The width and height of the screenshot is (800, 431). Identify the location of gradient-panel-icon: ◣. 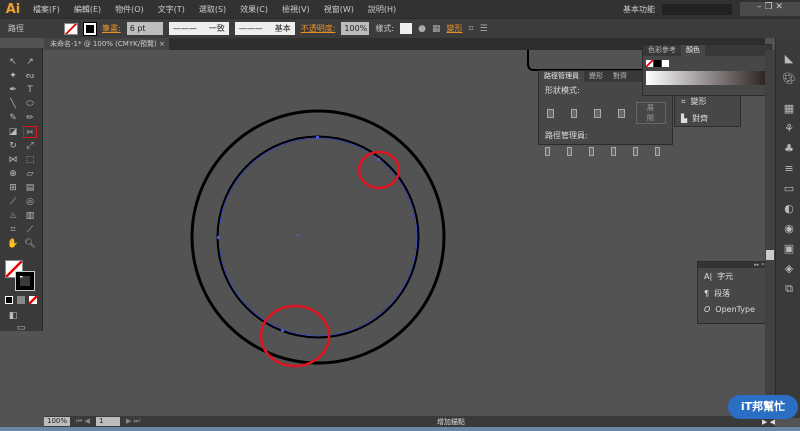
(789, 59).